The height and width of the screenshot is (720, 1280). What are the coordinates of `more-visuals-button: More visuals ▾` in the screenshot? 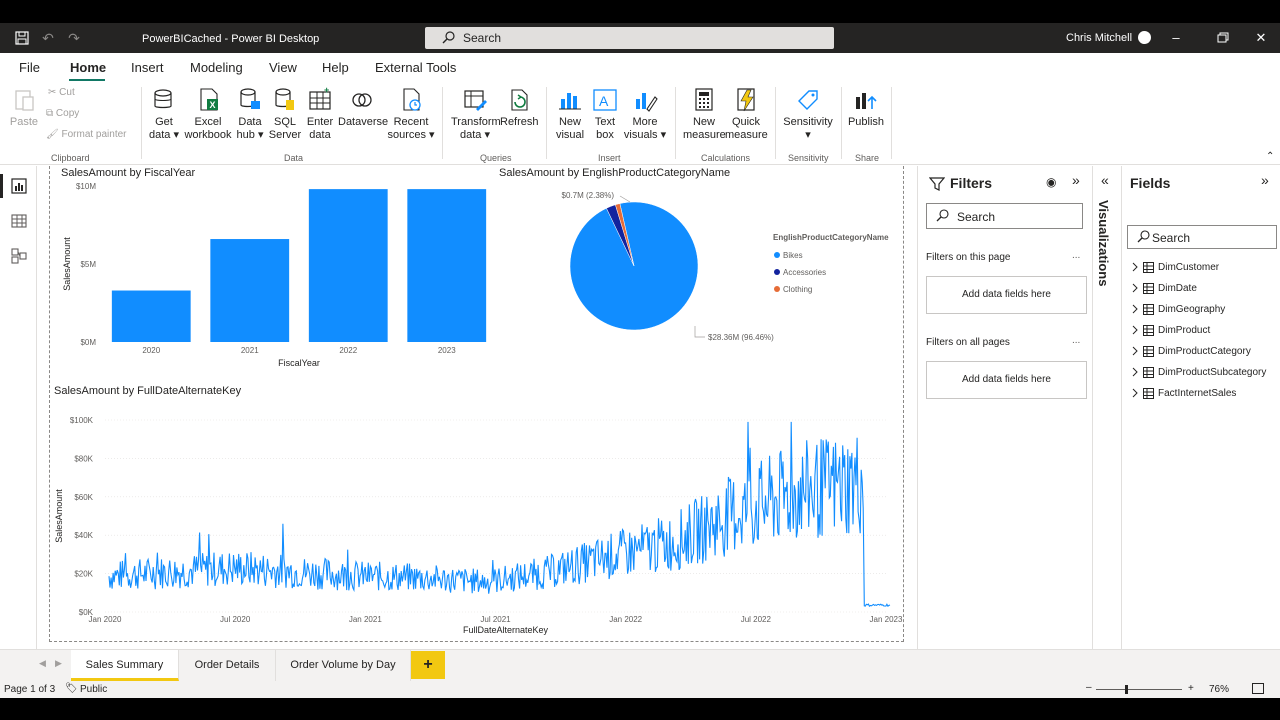 It's located at (645, 114).